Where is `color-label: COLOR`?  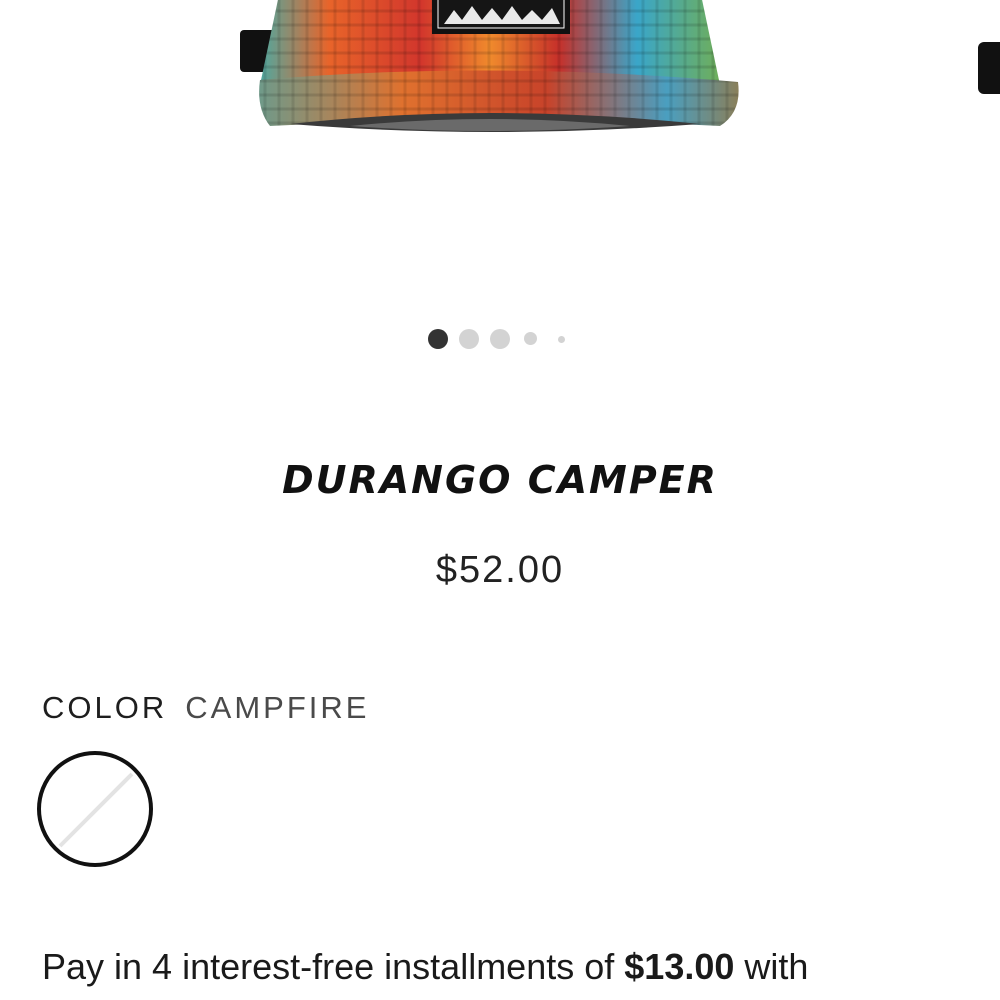 color-label: COLOR is located at coordinates (105, 707).